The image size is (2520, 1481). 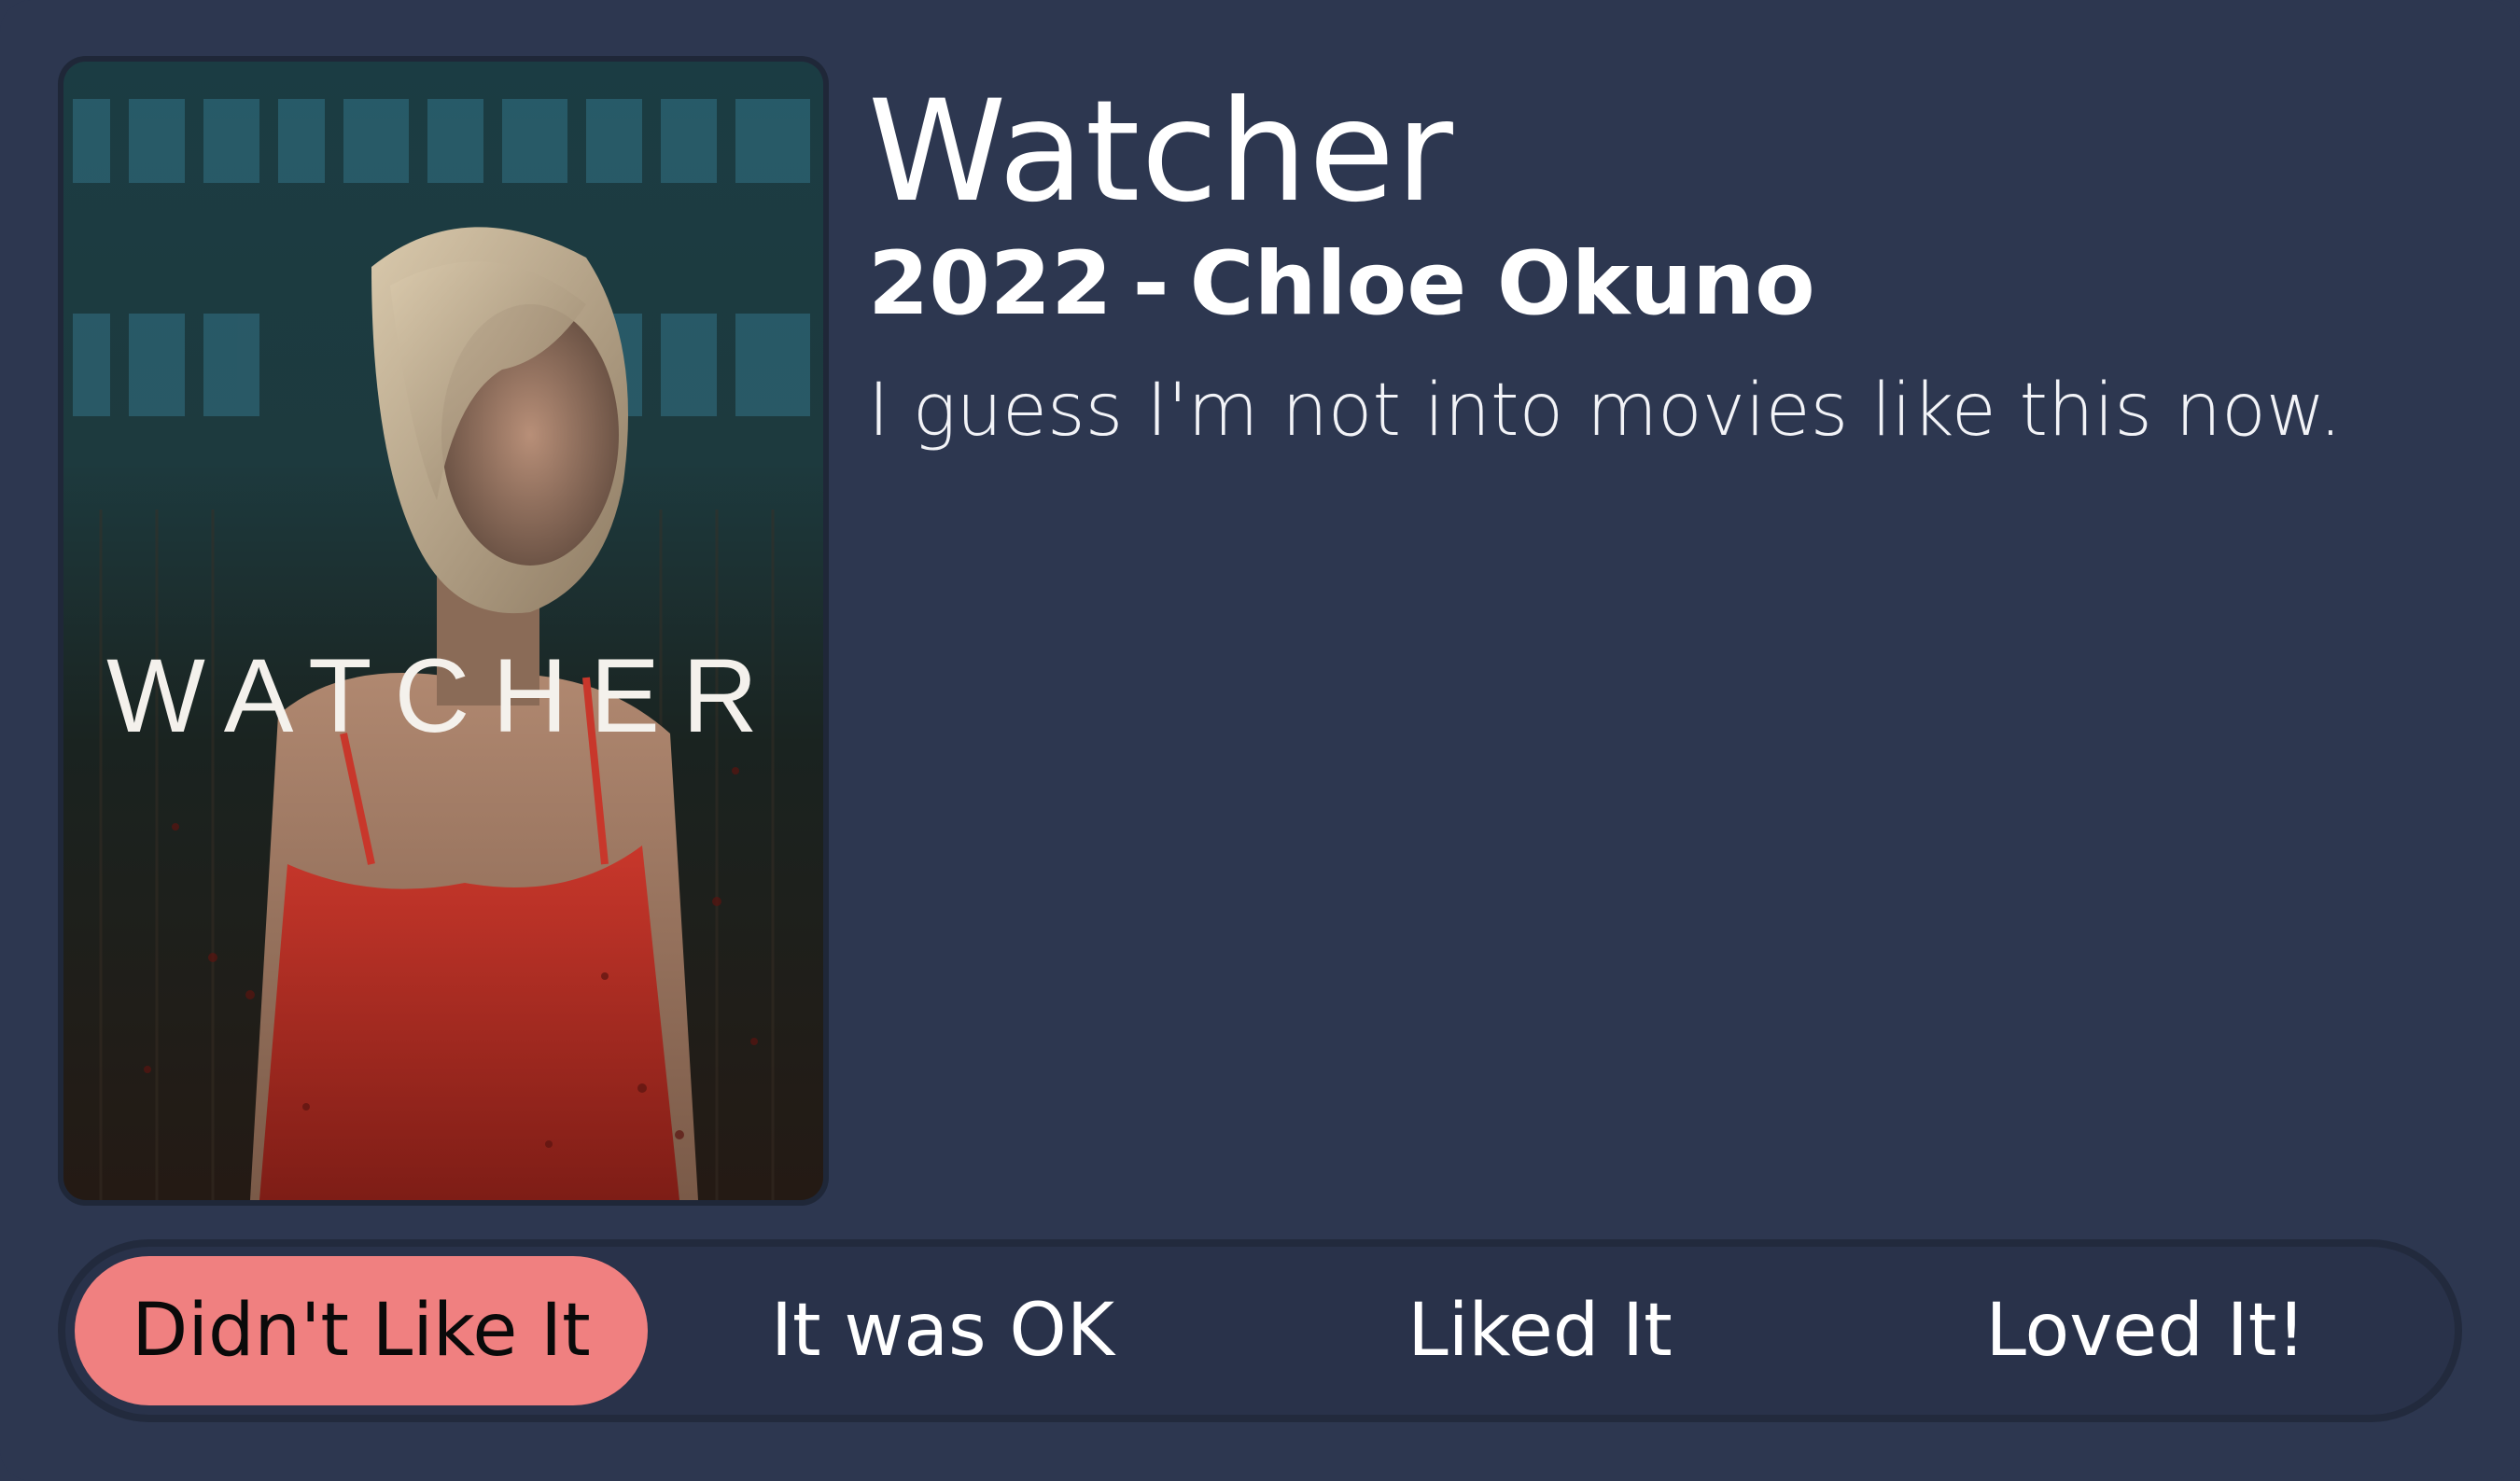 What do you see at coordinates (443, 695) in the screenshot?
I see `poster-title-text: WATCHER` at bounding box center [443, 695].